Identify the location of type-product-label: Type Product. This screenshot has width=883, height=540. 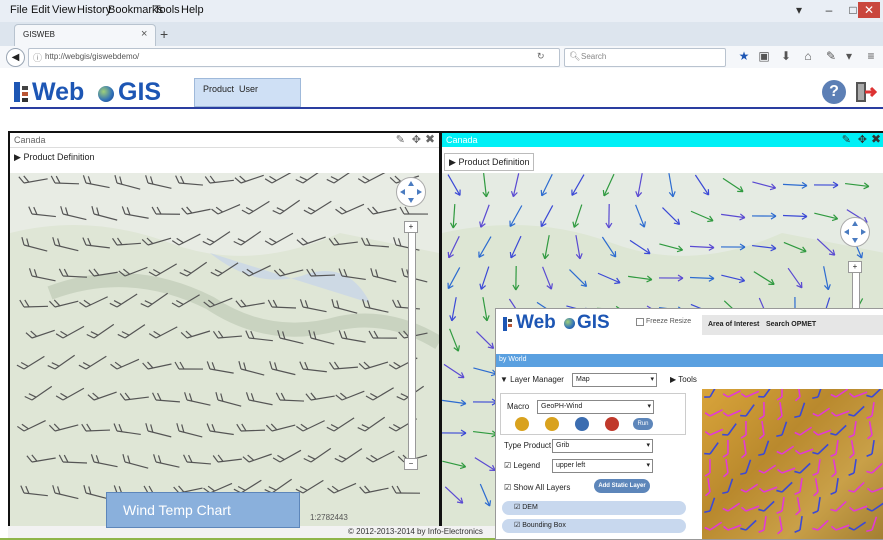
(527, 445).